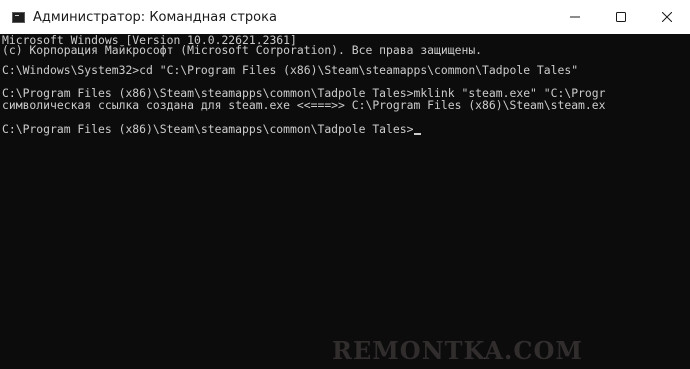 This screenshot has width=690, height=369. Describe the element at coordinates (457, 350) in the screenshot. I see `watermark: REMONTKA.COM` at that location.